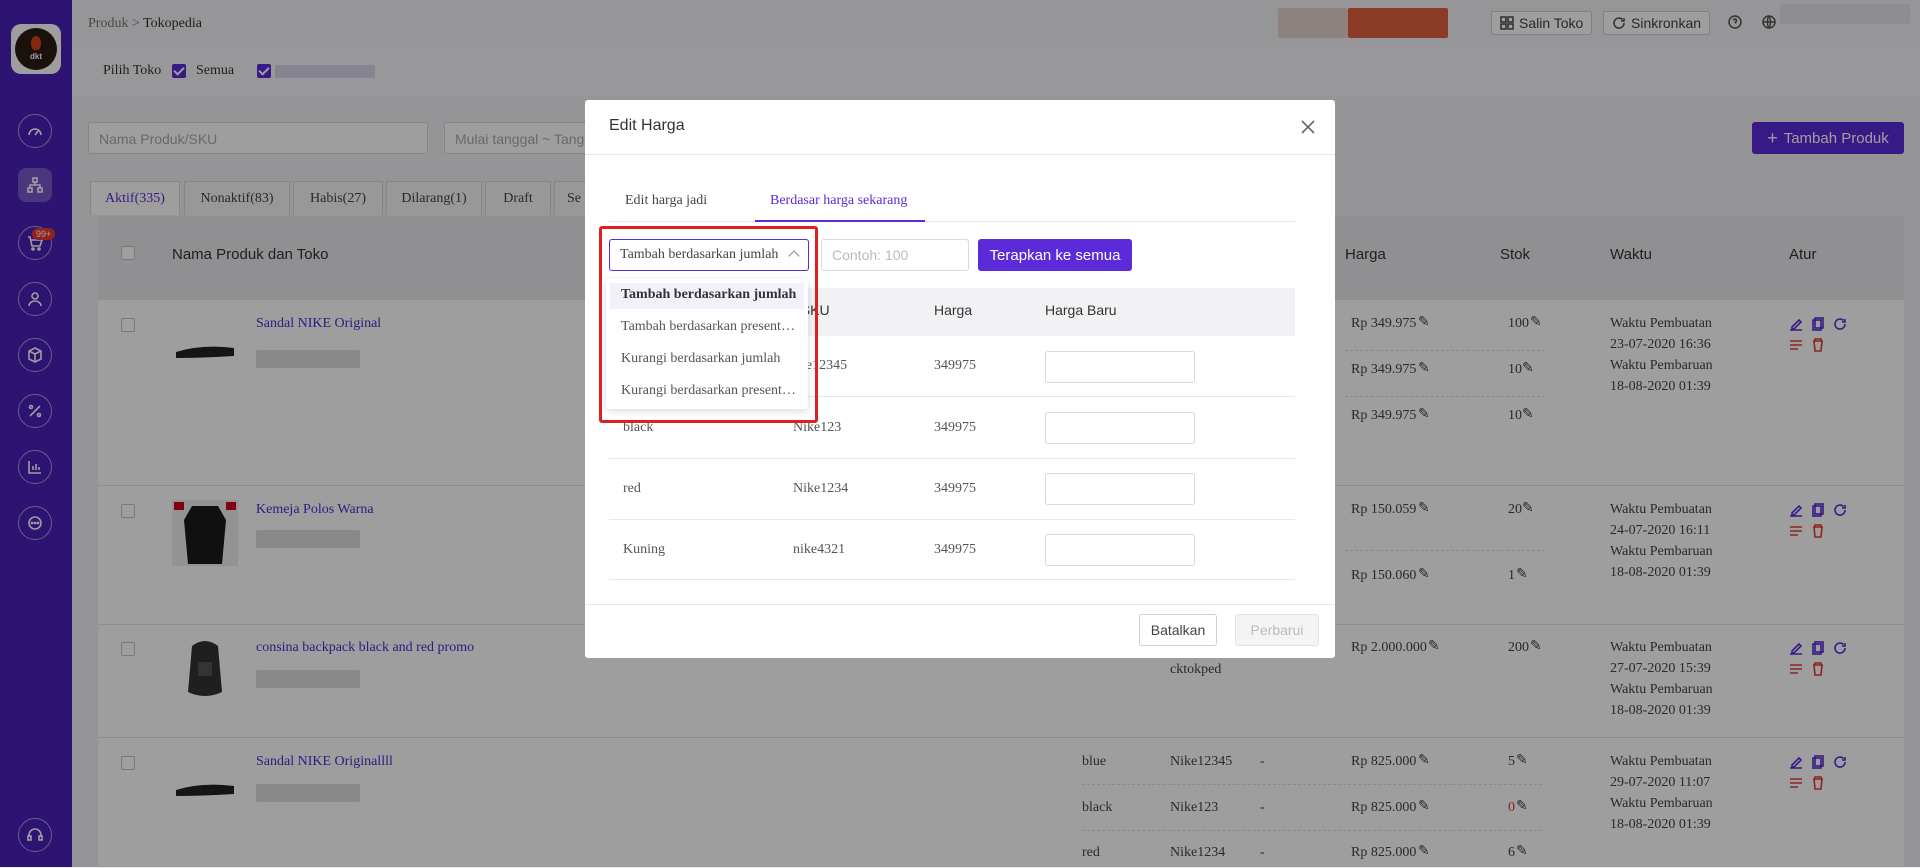  Describe the element at coordinates (960, 154) in the screenshot. I see `modal-header-divider` at that location.